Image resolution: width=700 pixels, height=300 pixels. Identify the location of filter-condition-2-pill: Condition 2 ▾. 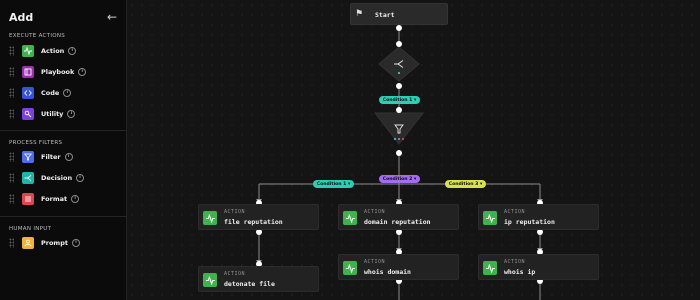
(399, 179).